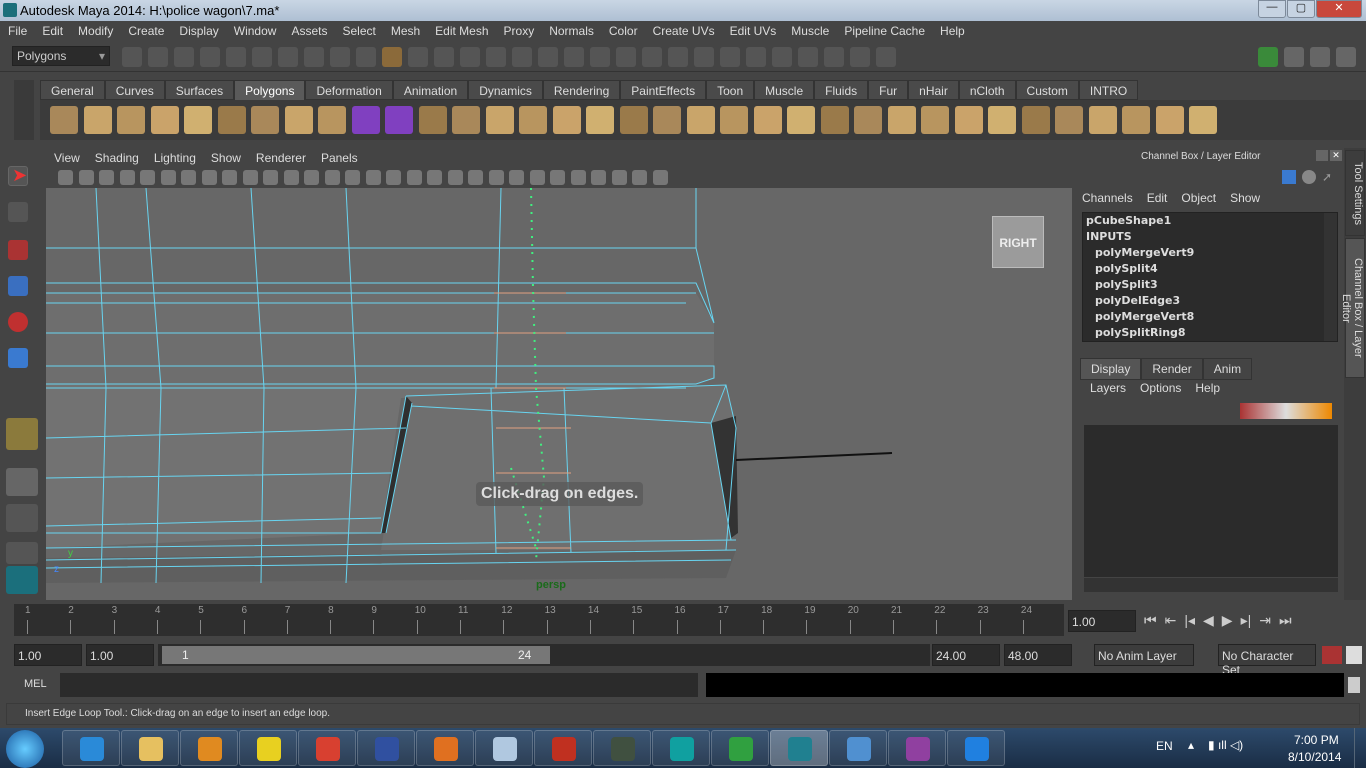  What do you see at coordinates (519, 31) in the screenshot?
I see `menu-proxy: Proxy` at bounding box center [519, 31].